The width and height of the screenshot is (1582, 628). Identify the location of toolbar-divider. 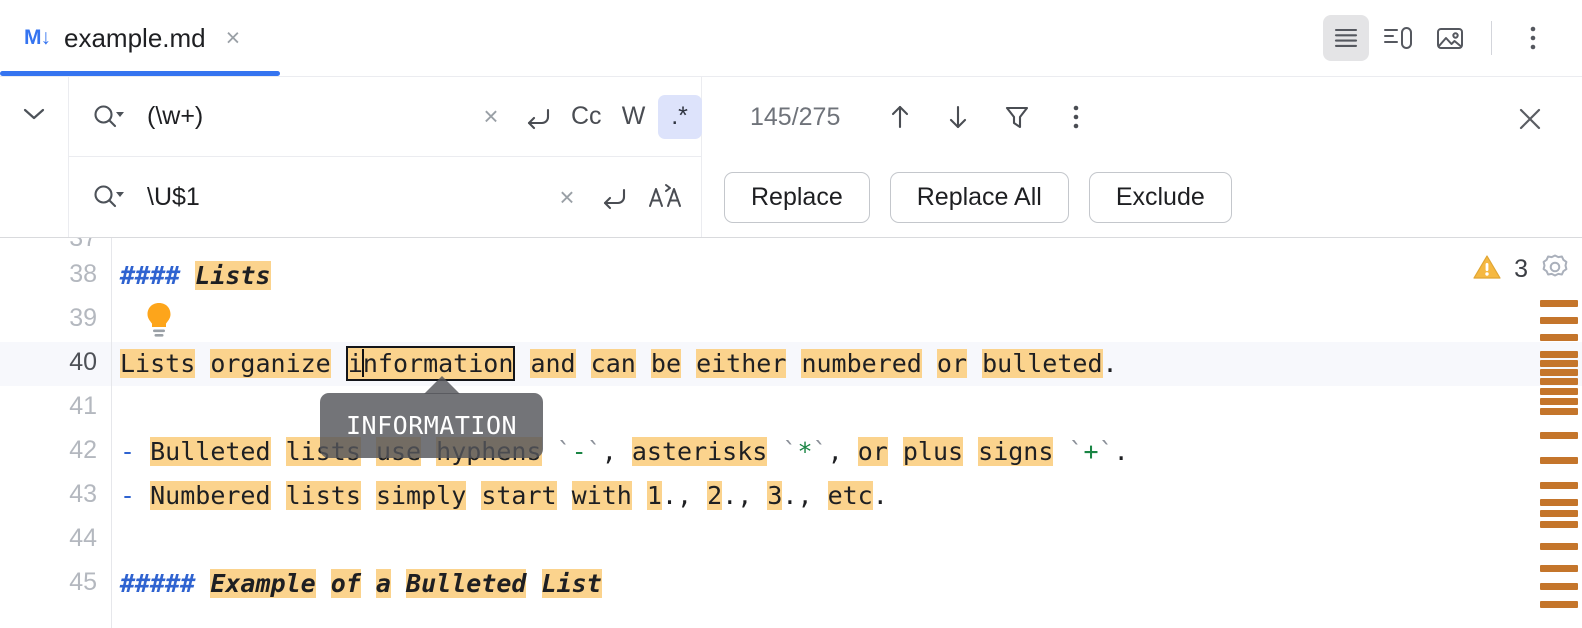
(1491, 38).